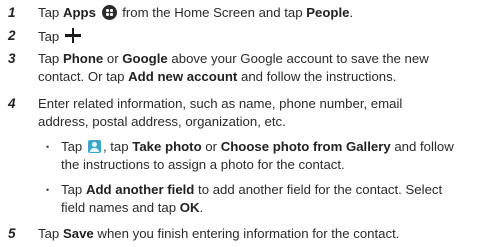  I want to click on step-number: 3, so click(12, 58).